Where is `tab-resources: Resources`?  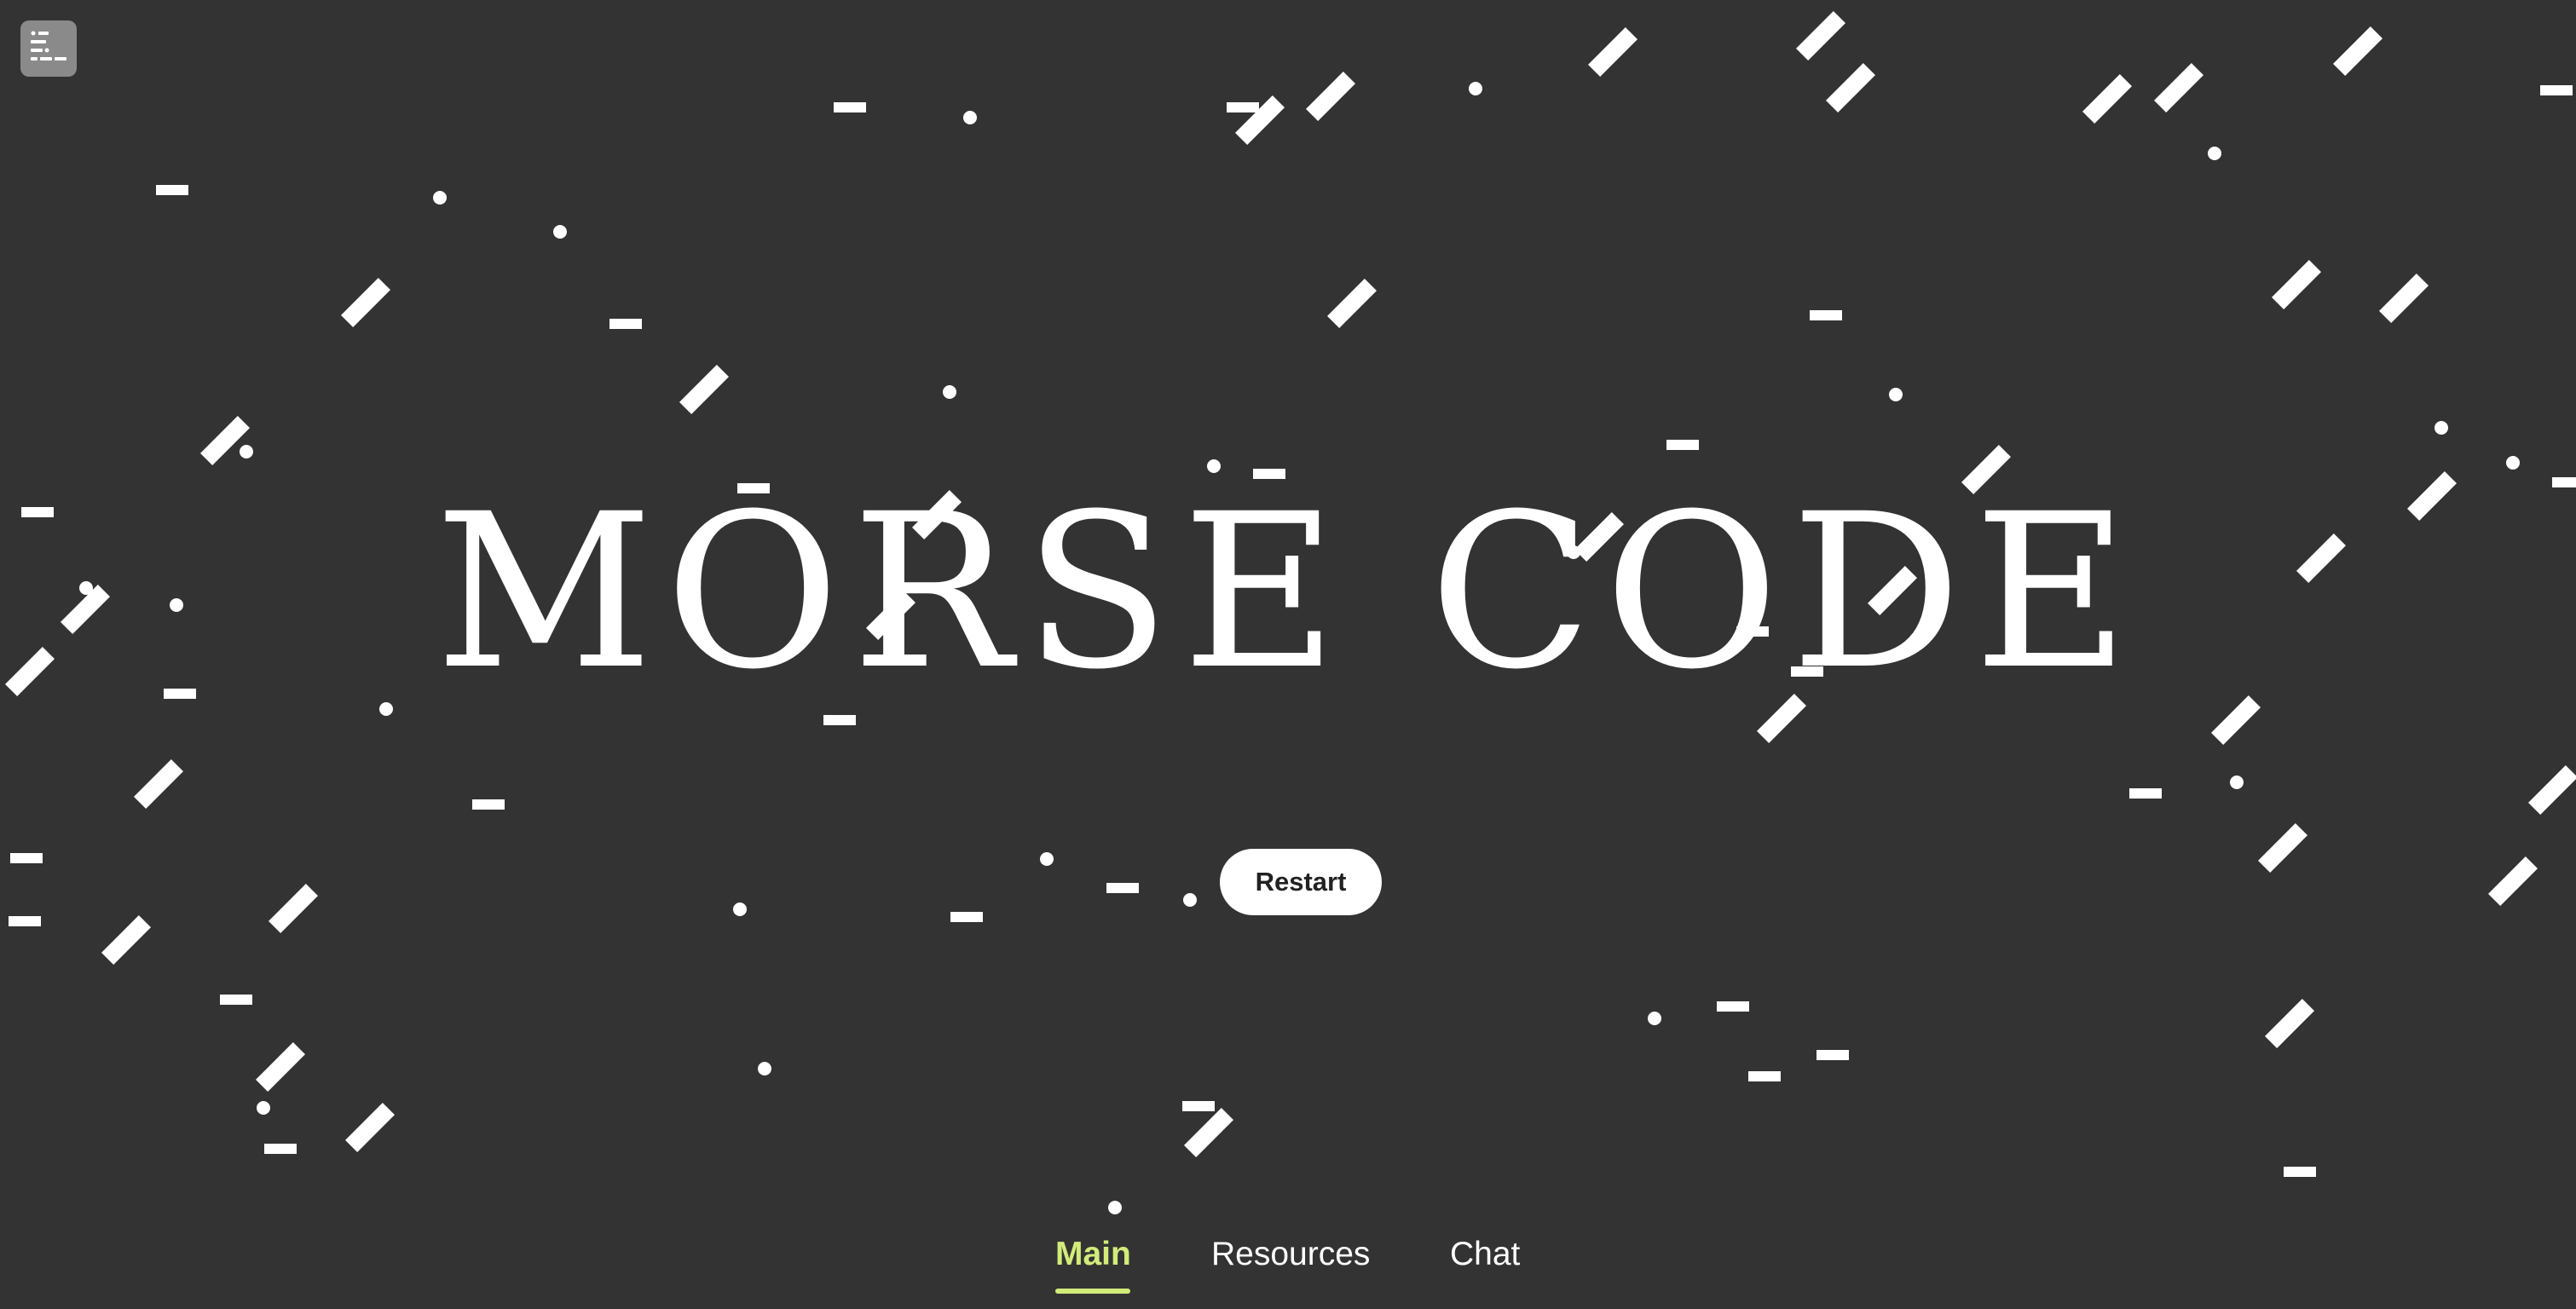
tab-resources: Resources is located at coordinates (1290, 1254).